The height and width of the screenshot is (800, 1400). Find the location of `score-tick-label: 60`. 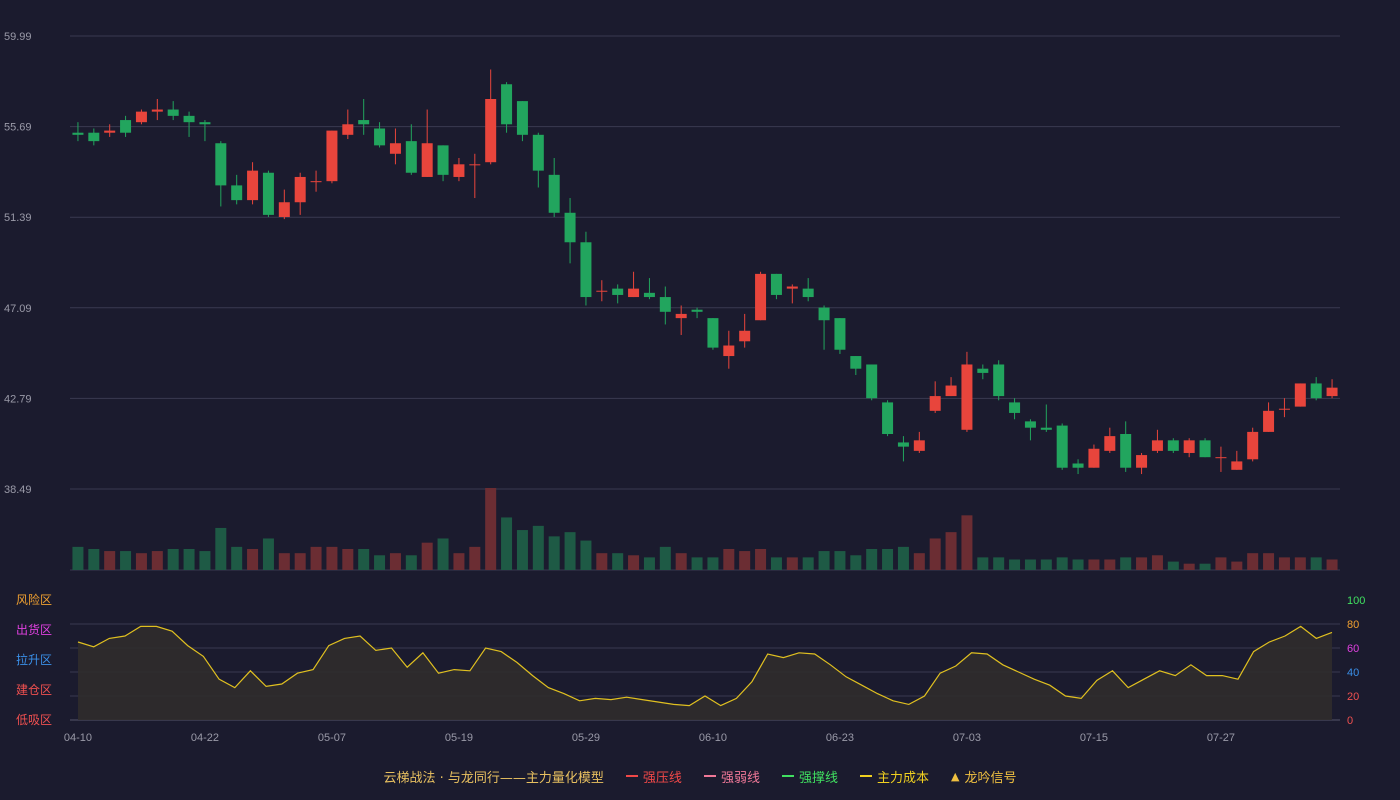

score-tick-label: 60 is located at coordinates (1353, 649).